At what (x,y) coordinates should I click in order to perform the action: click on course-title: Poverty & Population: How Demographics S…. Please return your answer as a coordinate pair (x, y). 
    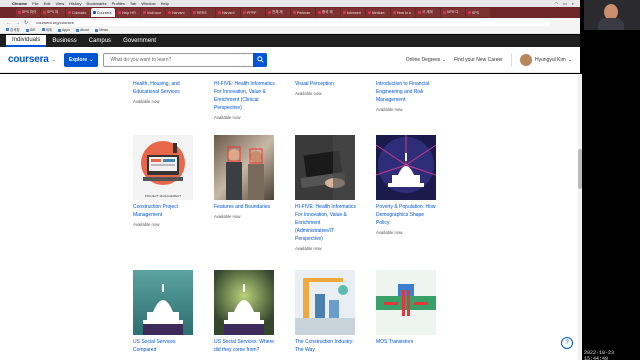
    Looking at the image, I should click on (407, 215).